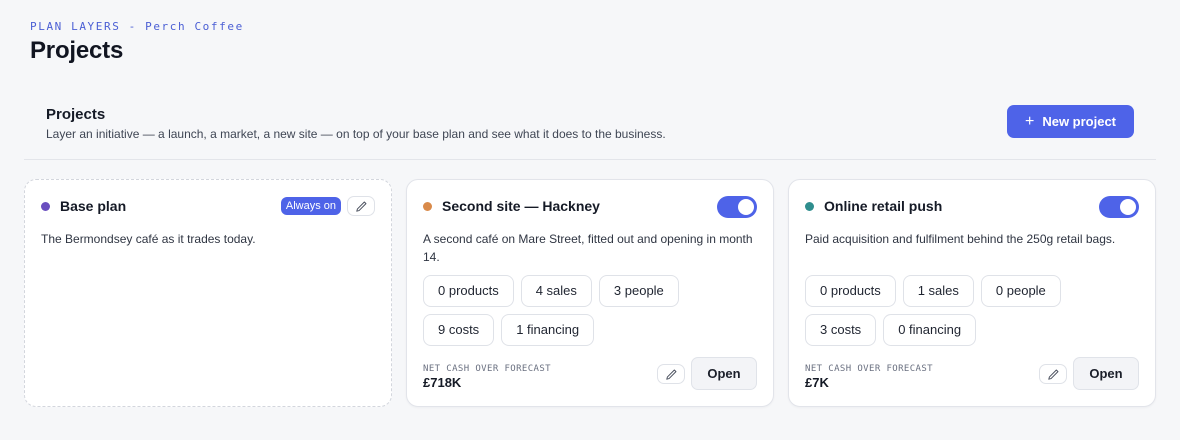 The width and height of the screenshot is (1180, 440). I want to click on chip-financing: 0 financing, so click(930, 330).